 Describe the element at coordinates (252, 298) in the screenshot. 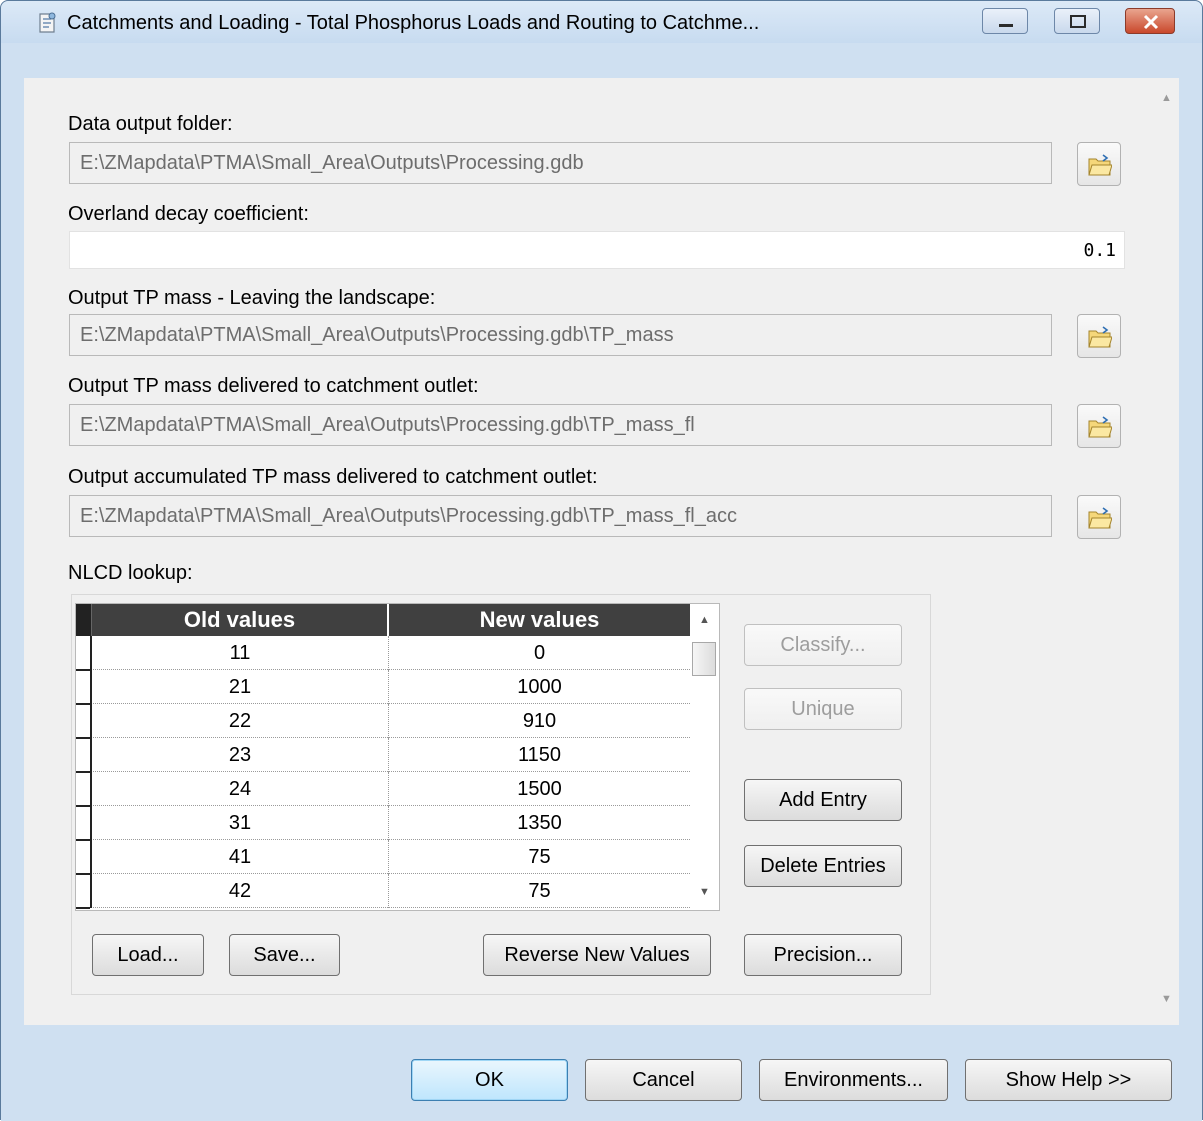

I see `tp-mass-leaving-label: Output TP mass - Leaving the landscape:` at that location.